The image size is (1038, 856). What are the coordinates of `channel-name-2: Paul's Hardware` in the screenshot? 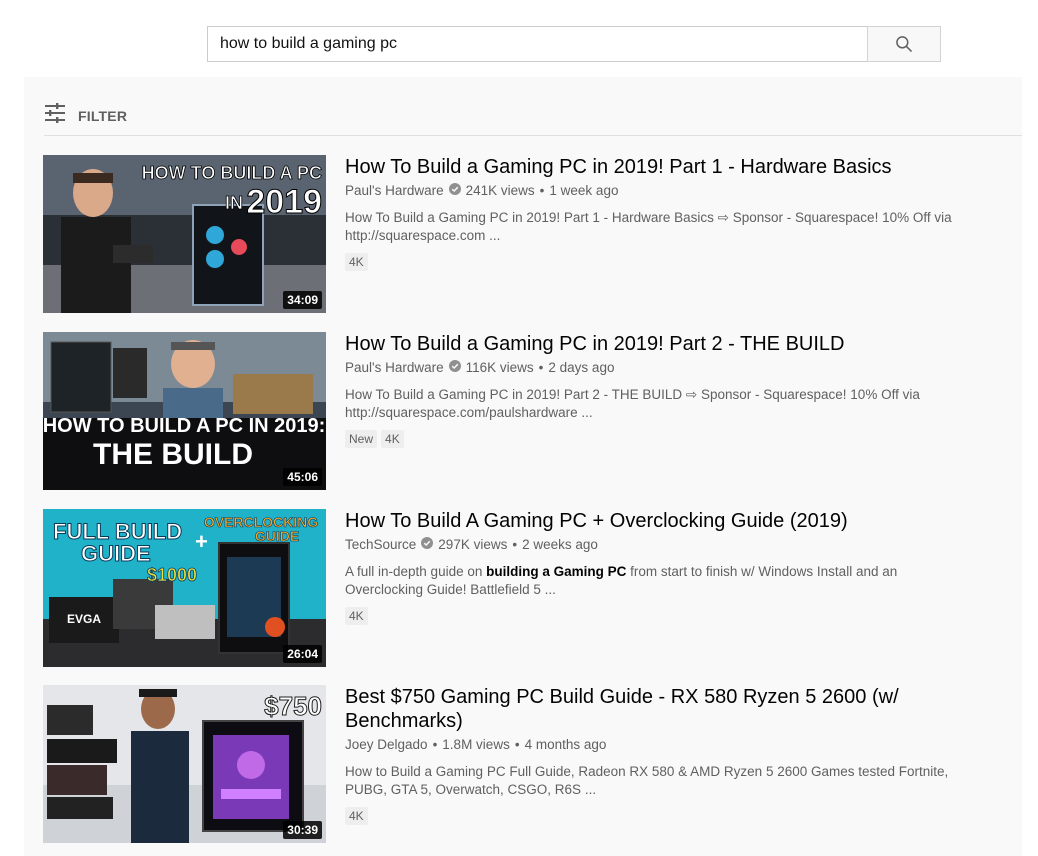 It's located at (394, 368).